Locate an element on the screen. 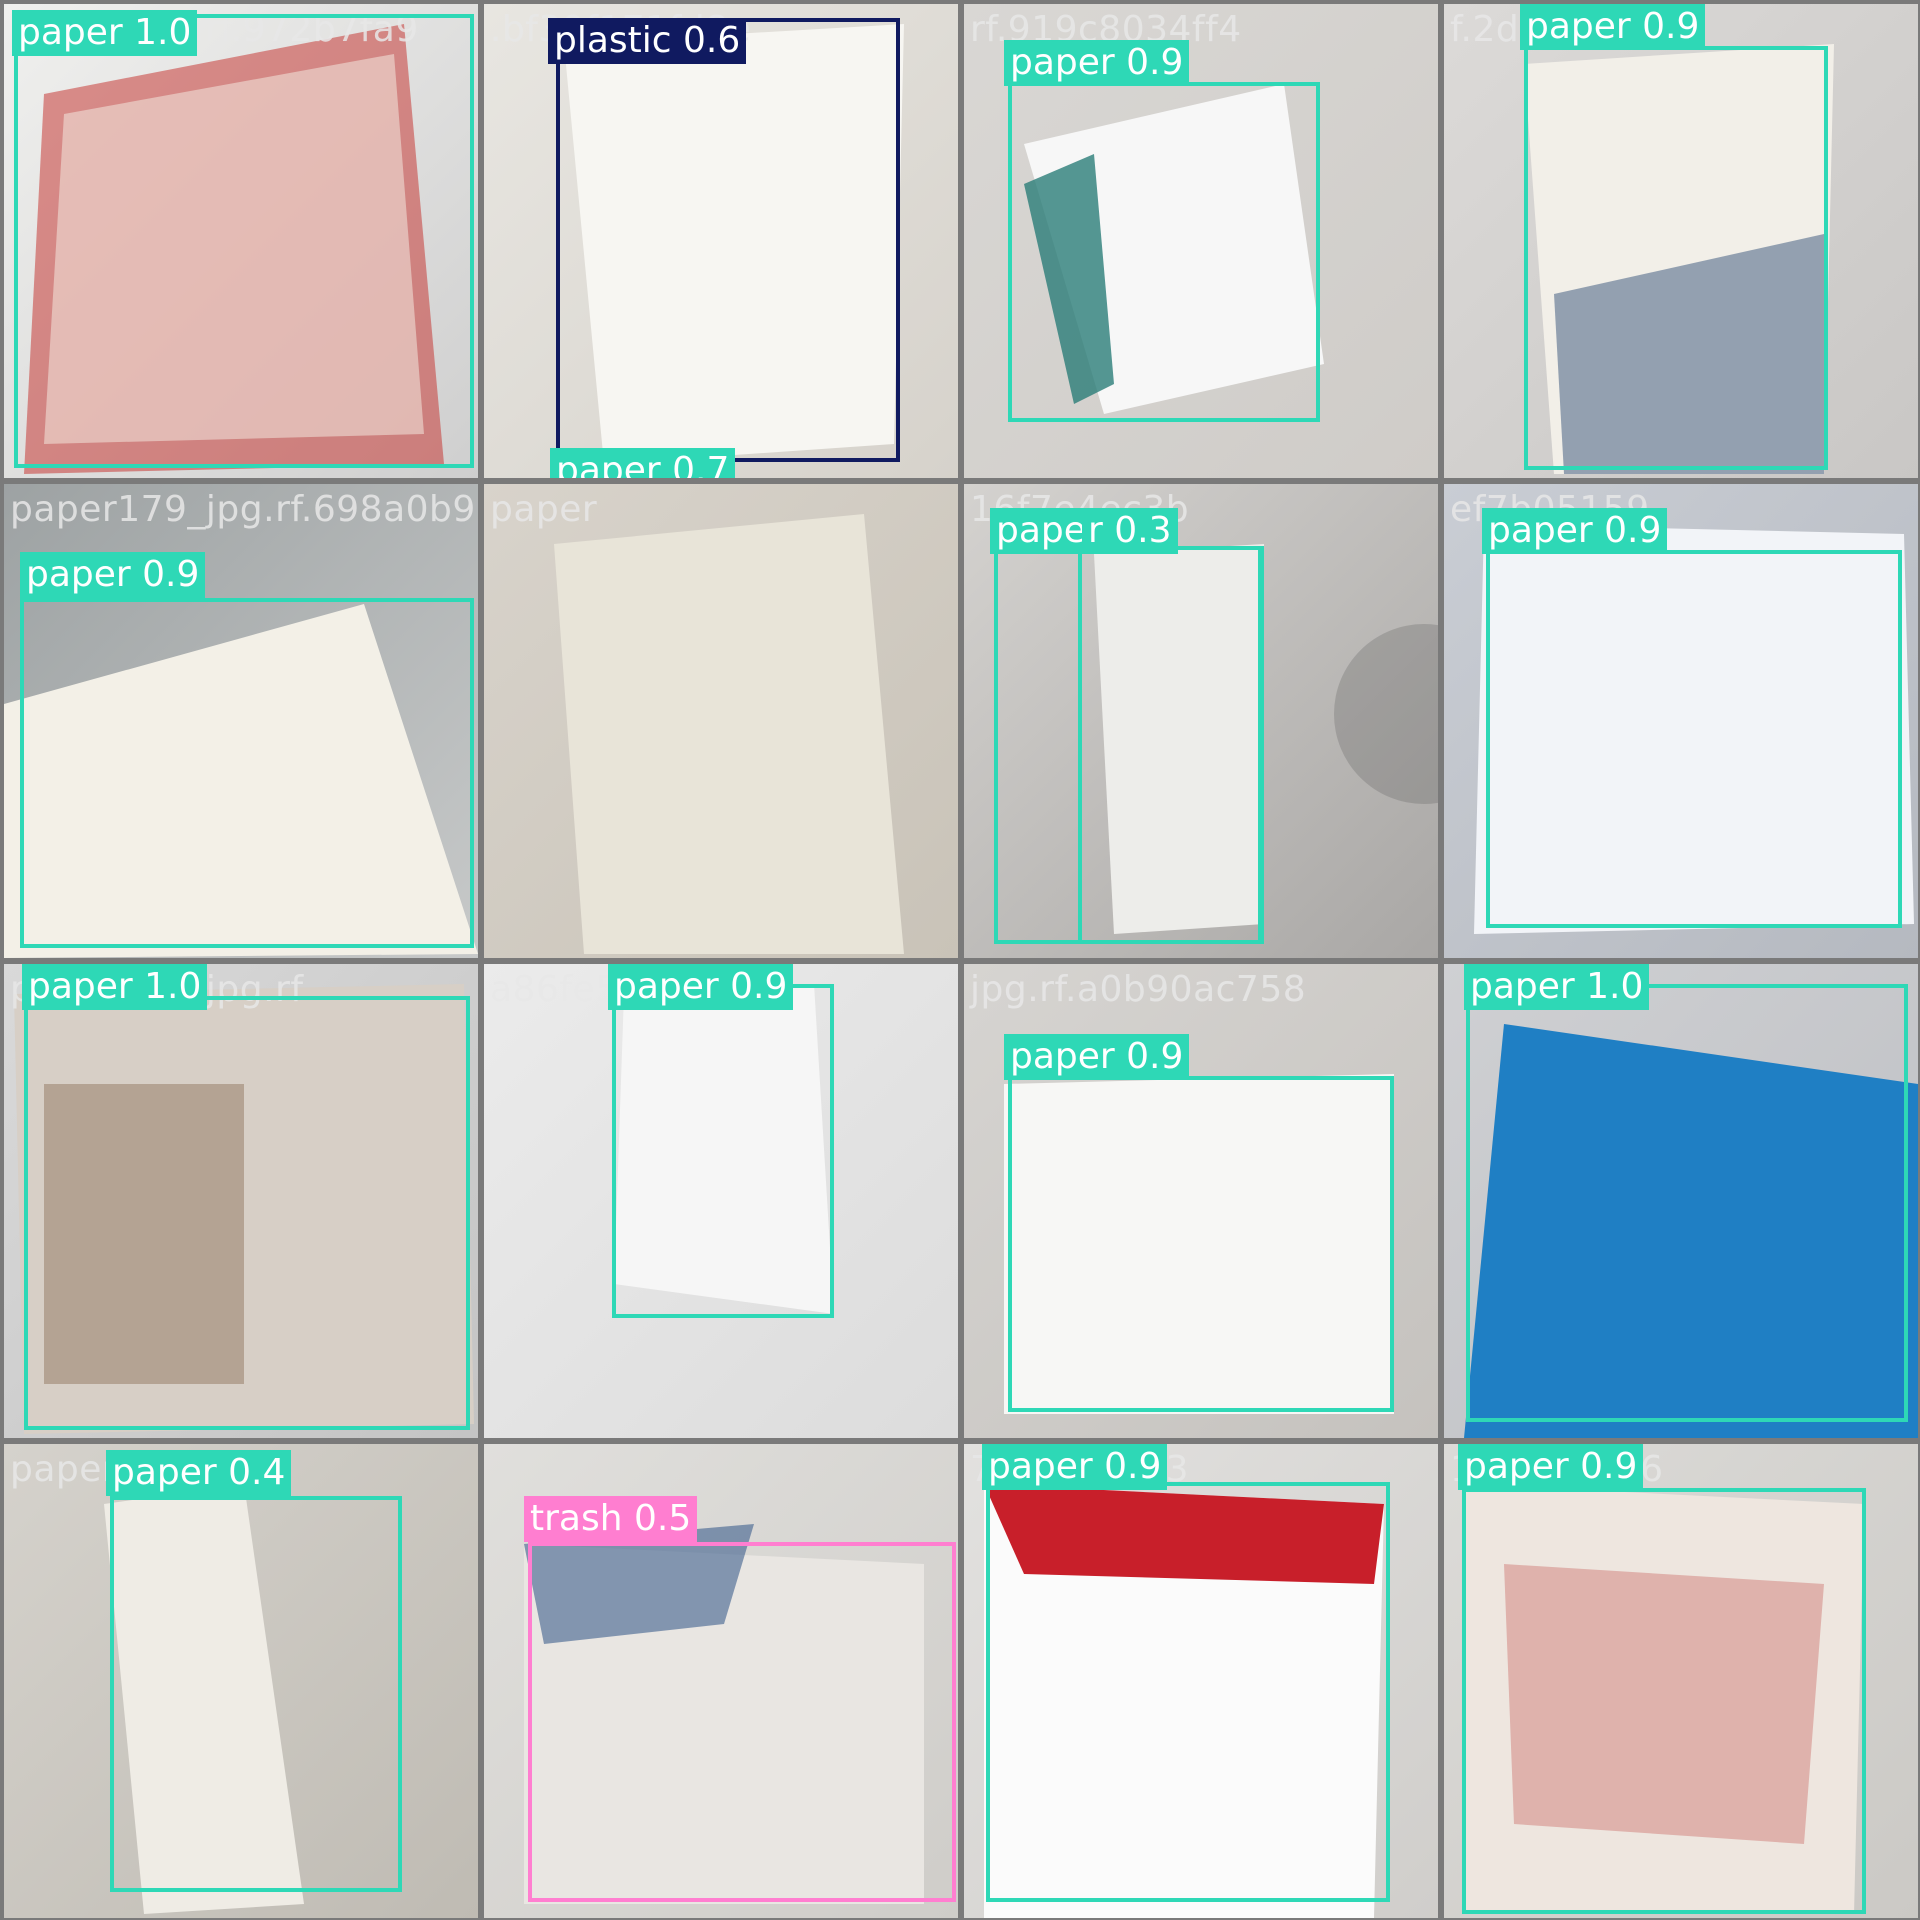  paper-tile-13: paper paper 0.4 is located at coordinates (241, 1681).